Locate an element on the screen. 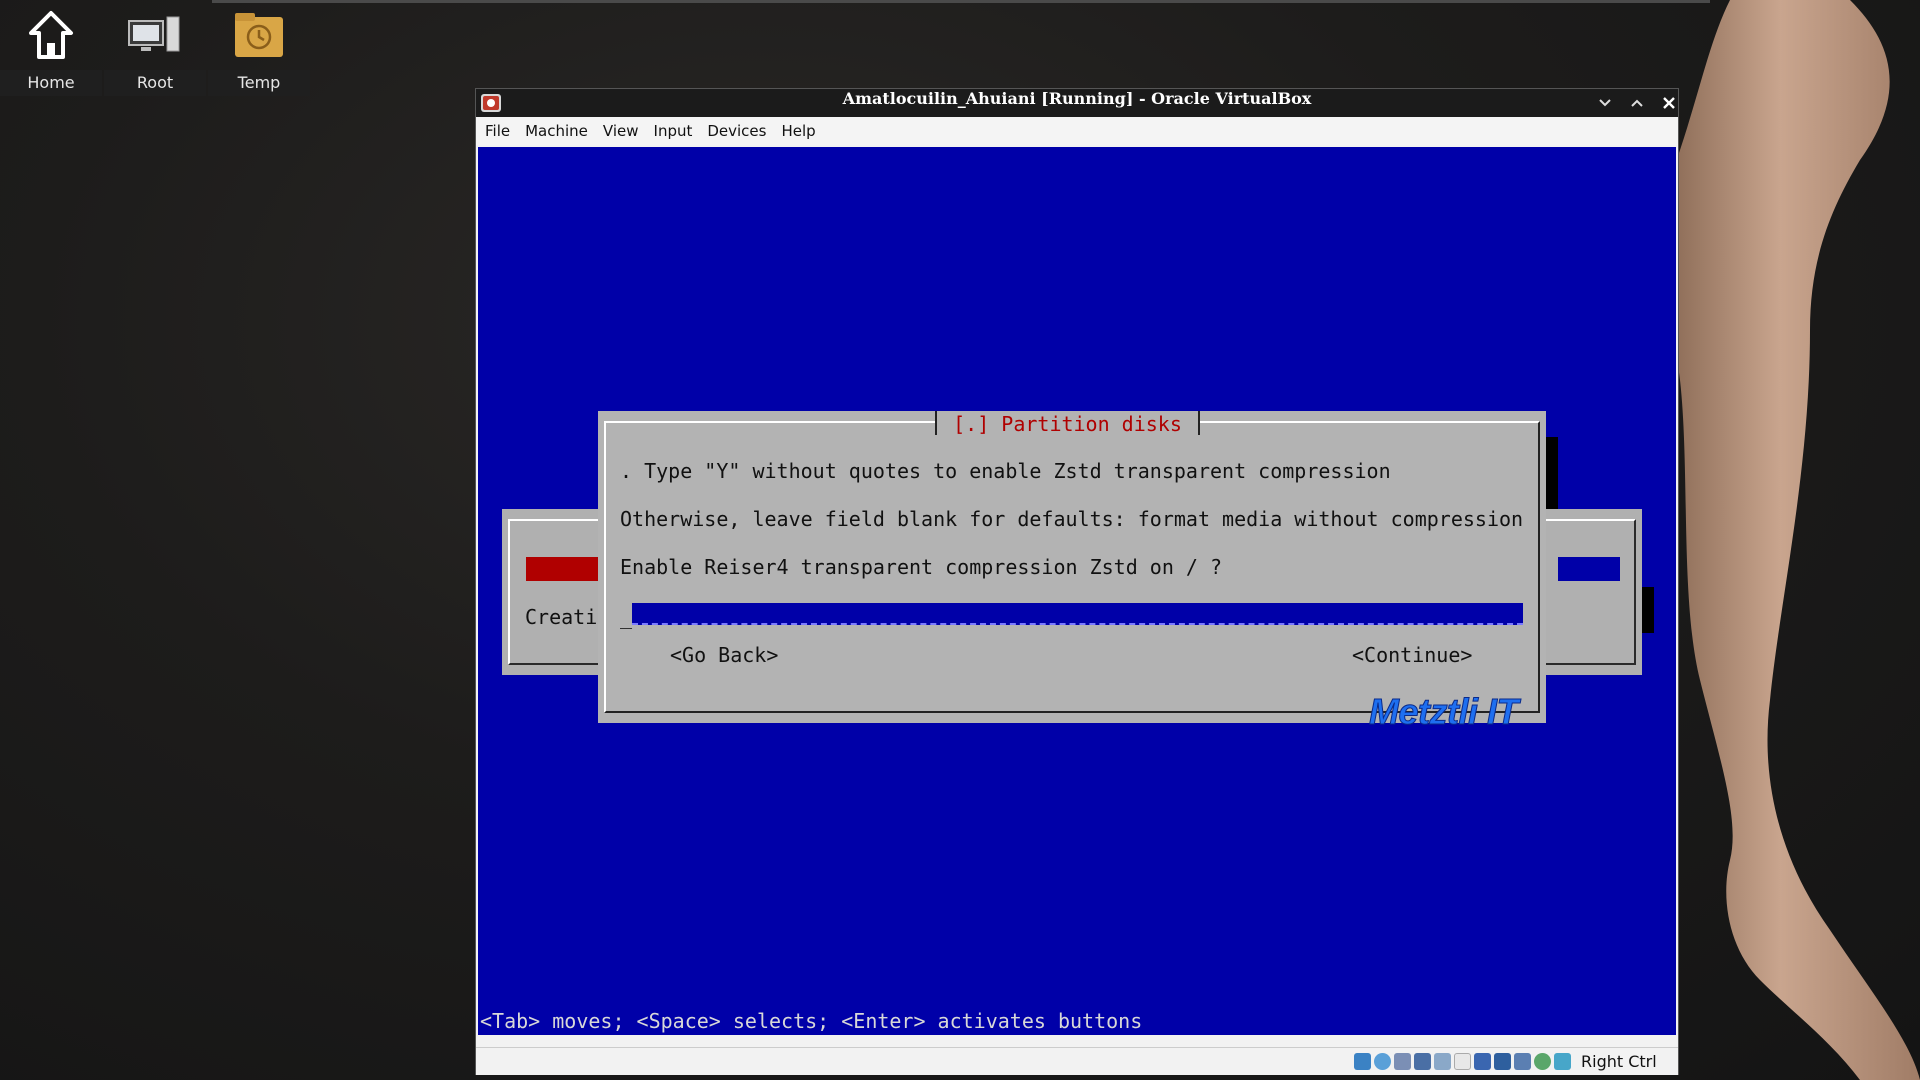 The height and width of the screenshot is (1080, 1920). dialog-title: [.] Partition disks is located at coordinates (1067, 424).